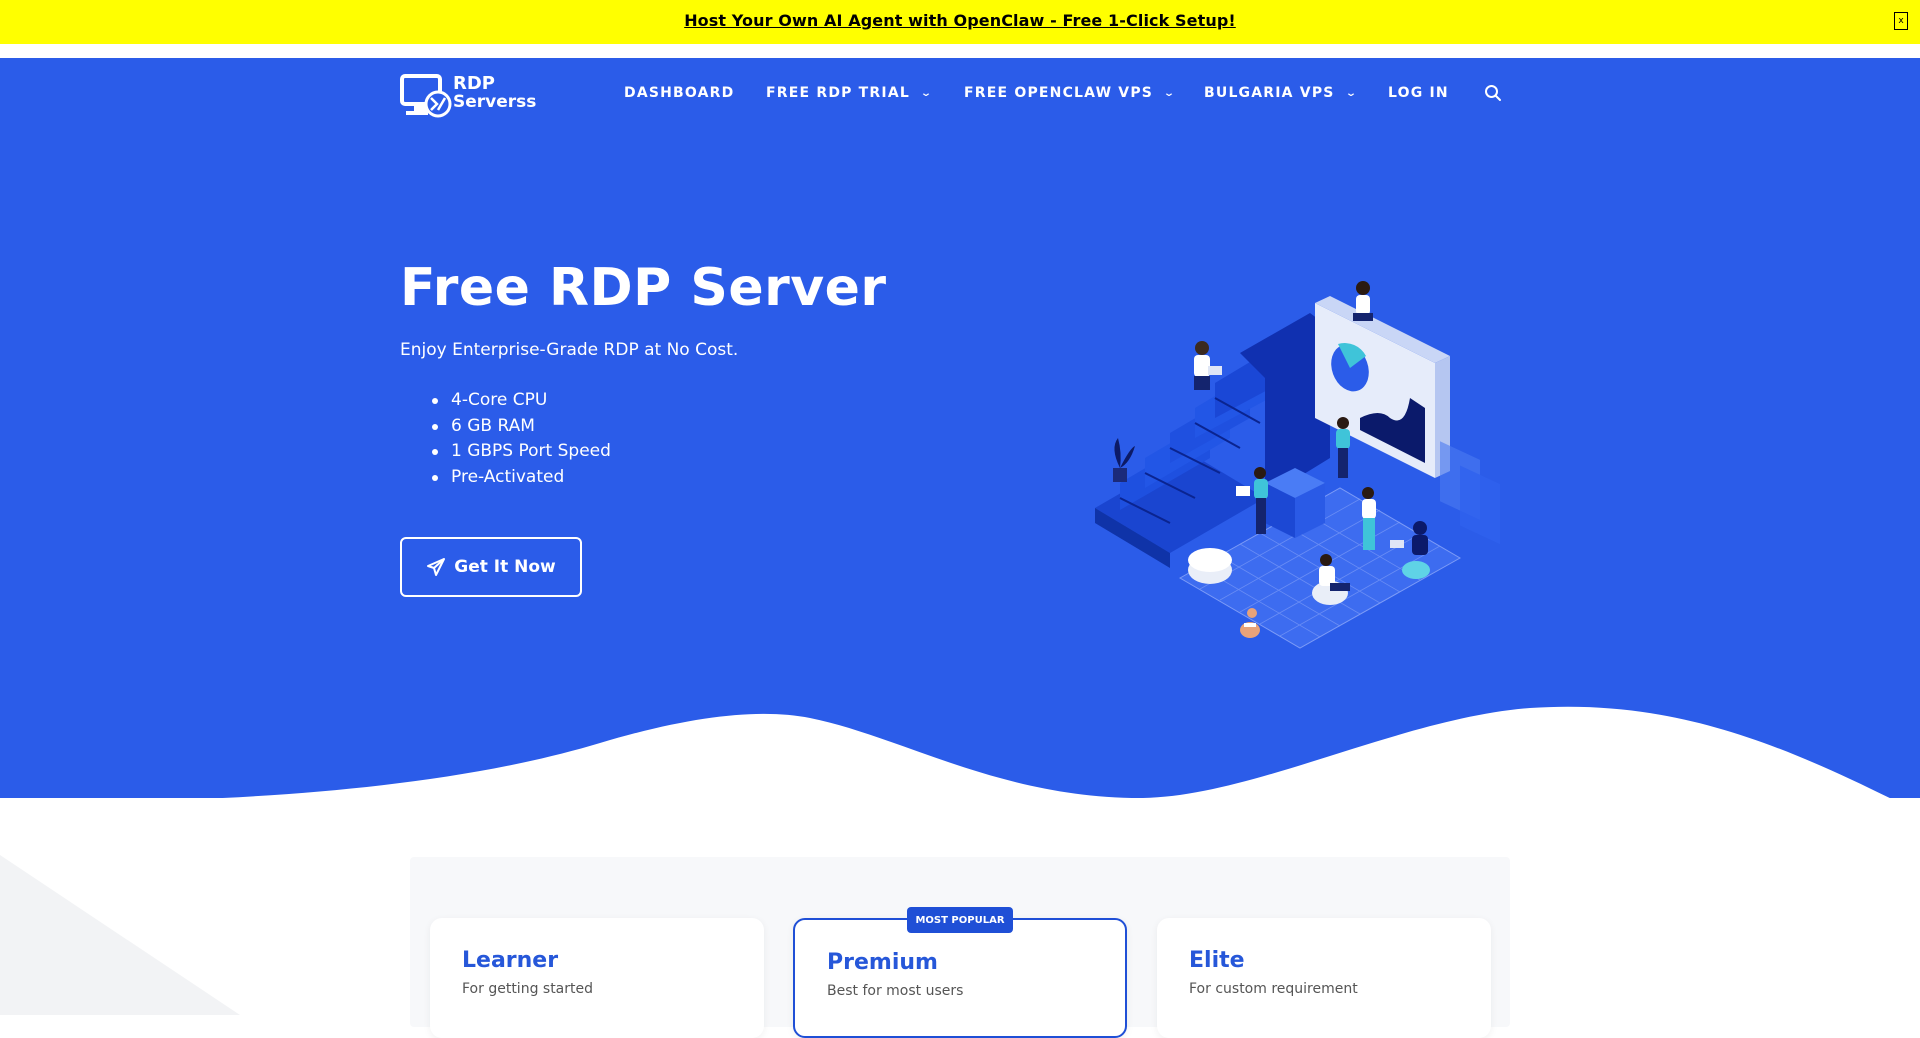 This screenshot has width=1920, height=1038. What do you see at coordinates (960, 978) in the screenshot?
I see `plan-card-premium: Premium Best for most users` at bounding box center [960, 978].